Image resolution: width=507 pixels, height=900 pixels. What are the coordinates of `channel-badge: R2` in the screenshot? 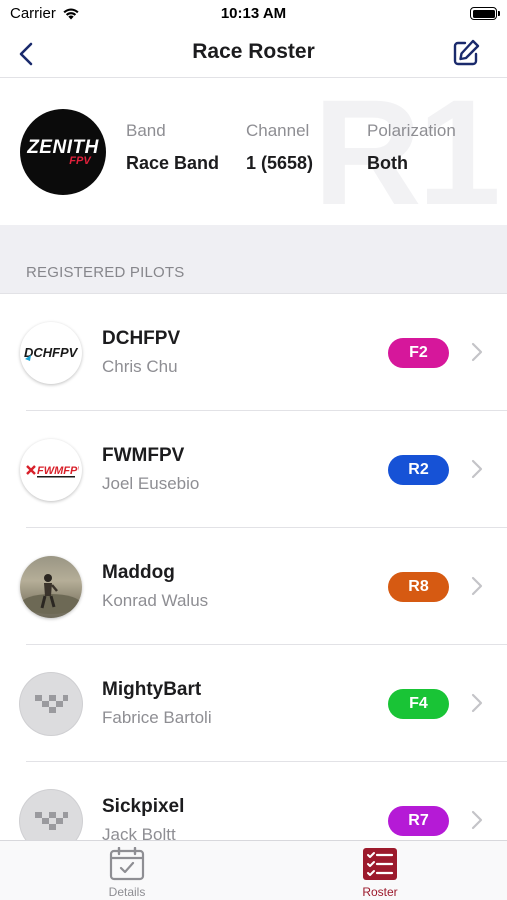 It's located at (418, 470).